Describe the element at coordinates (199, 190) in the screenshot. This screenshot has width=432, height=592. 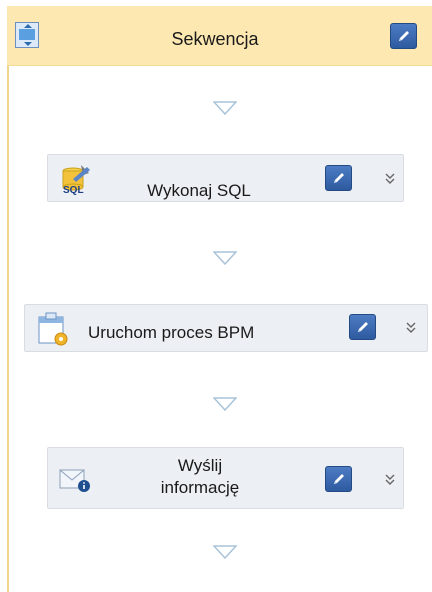
I see `step-execute-sql-label: Wykonaj SQL` at that location.